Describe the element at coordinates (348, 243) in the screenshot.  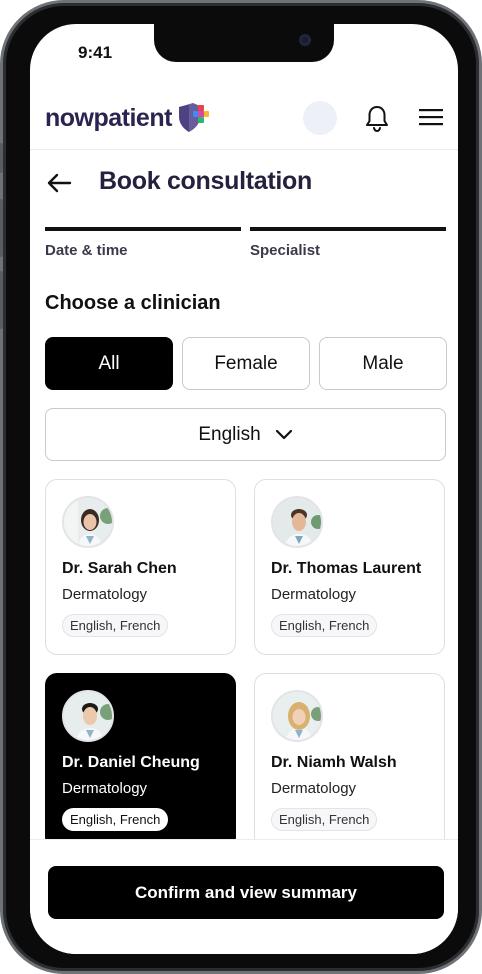
I see `step-specialist: Specialist` at that location.